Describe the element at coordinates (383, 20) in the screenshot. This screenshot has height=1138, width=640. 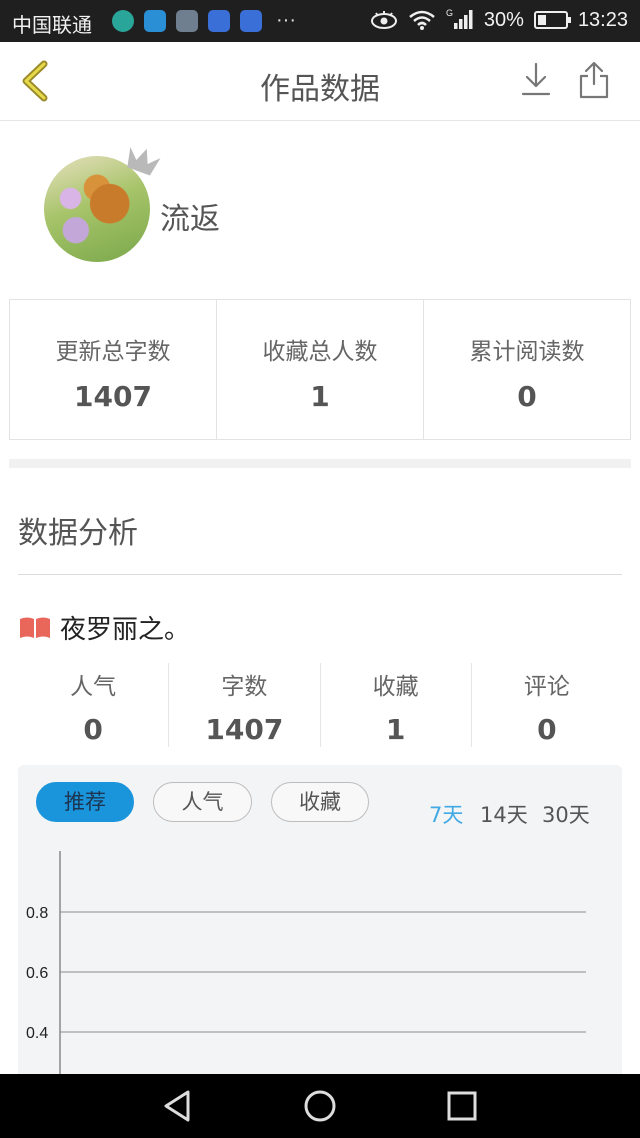
I see `eye-comfort-icon` at that location.